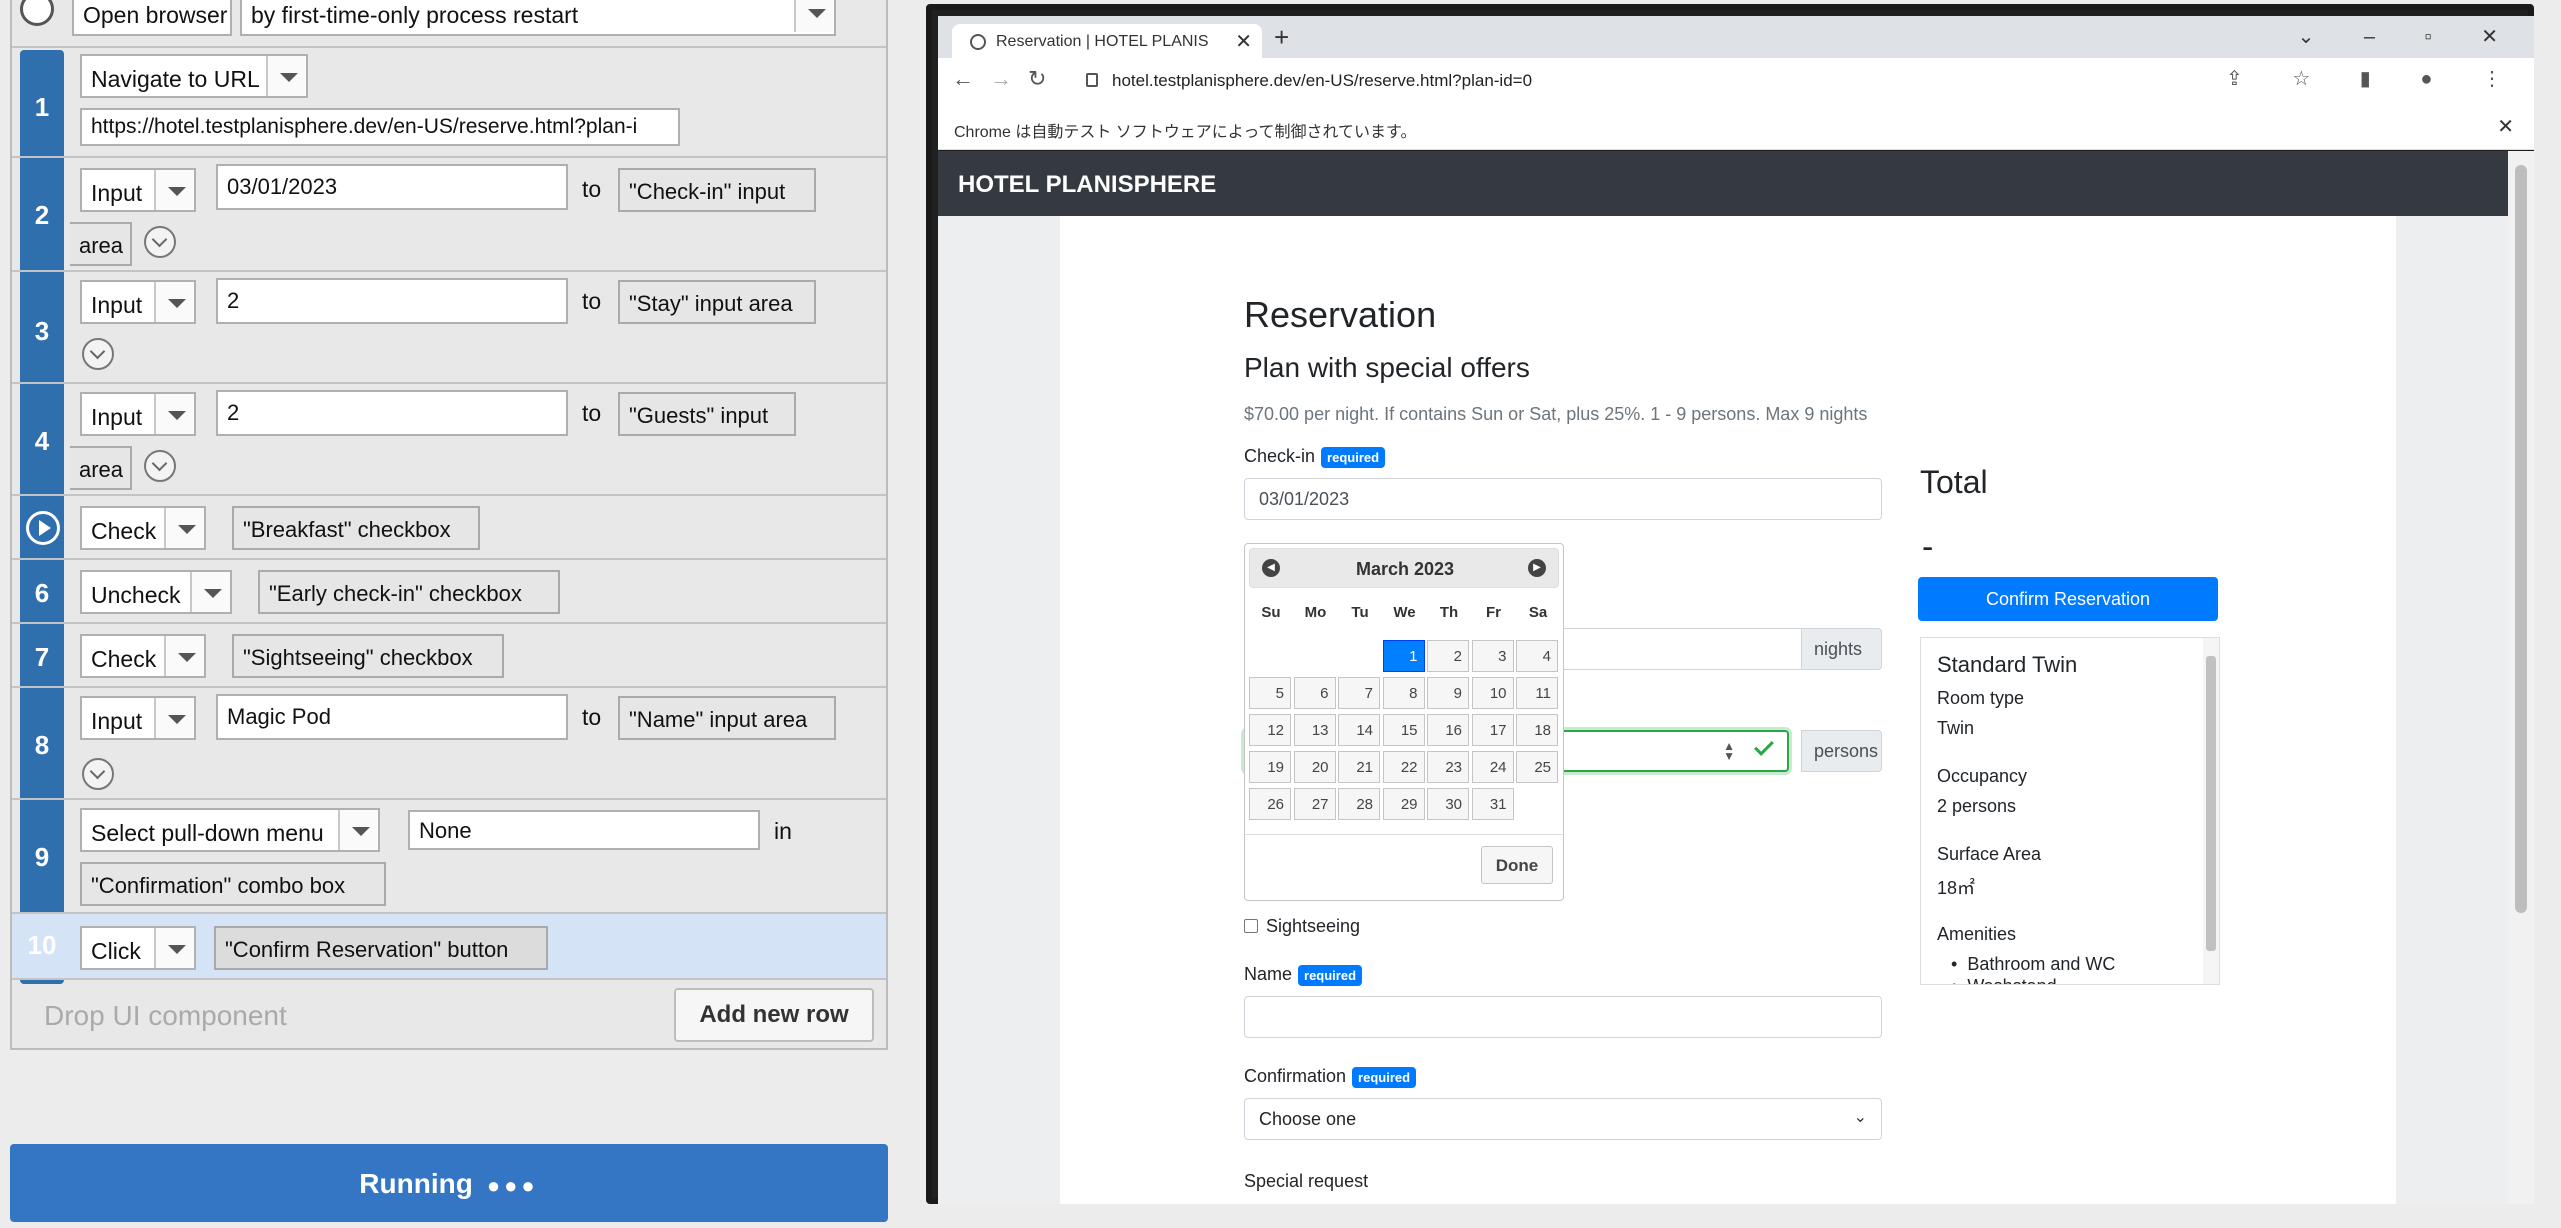 The height and width of the screenshot is (1228, 2561). What do you see at coordinates (1037, 79) in the screenshot?
I see `reload-icon: ↻` at bounding box center [1037, 79].